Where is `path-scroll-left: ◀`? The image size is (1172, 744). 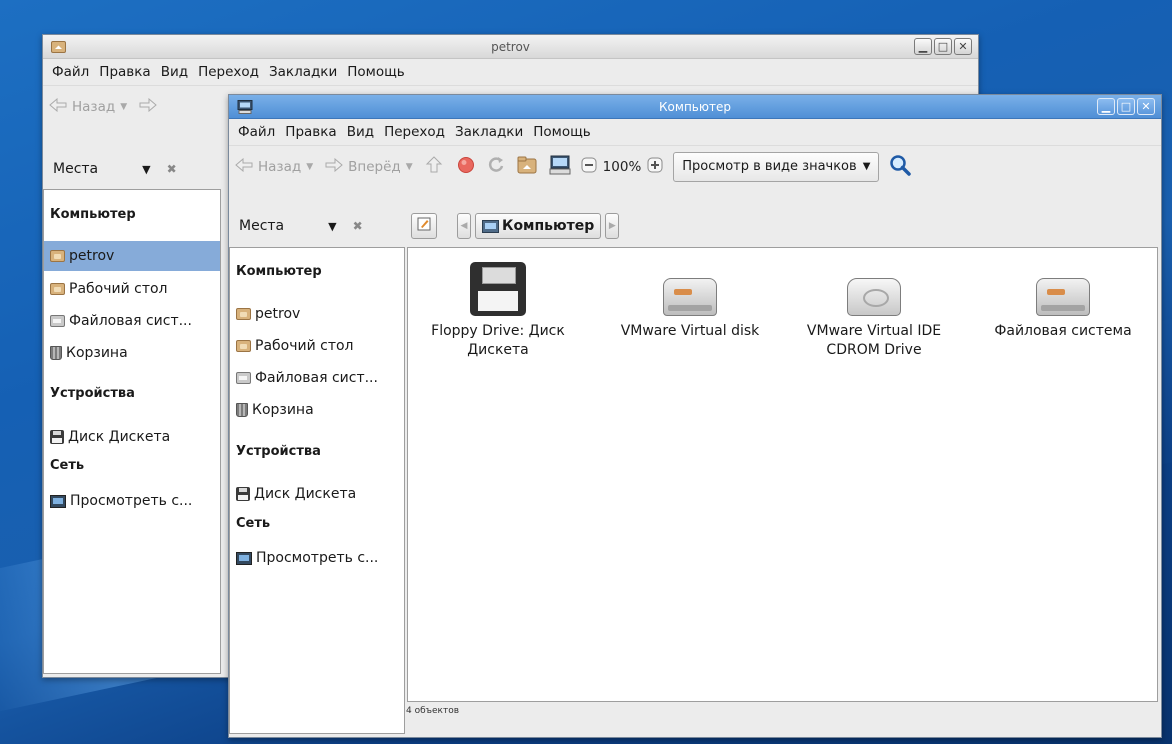
path-scroll-left: ◀ is located at coordinates (464, 226).